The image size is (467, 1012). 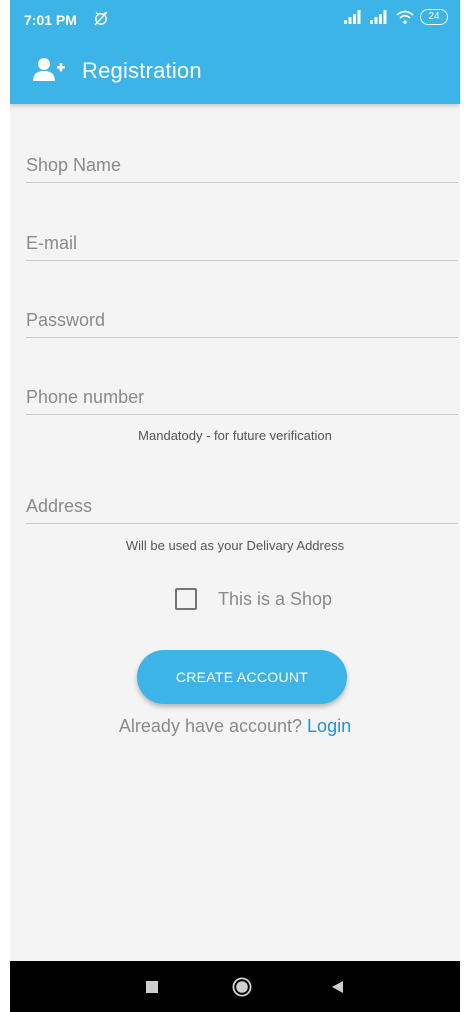 What do you see at coordinates (242, 502) in the screenshot?
I see `address-input: Address` at bounding box center [242, 502].